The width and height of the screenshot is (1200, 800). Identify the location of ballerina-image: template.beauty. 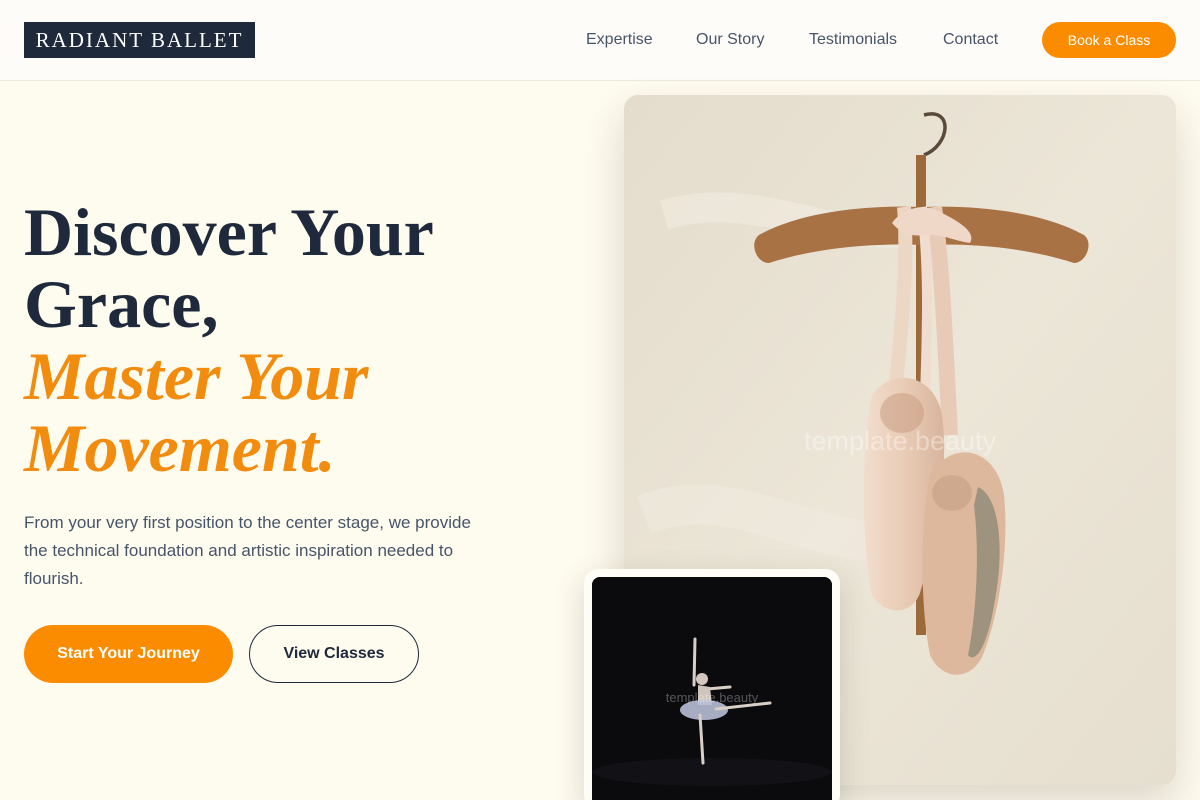
(712, 688).